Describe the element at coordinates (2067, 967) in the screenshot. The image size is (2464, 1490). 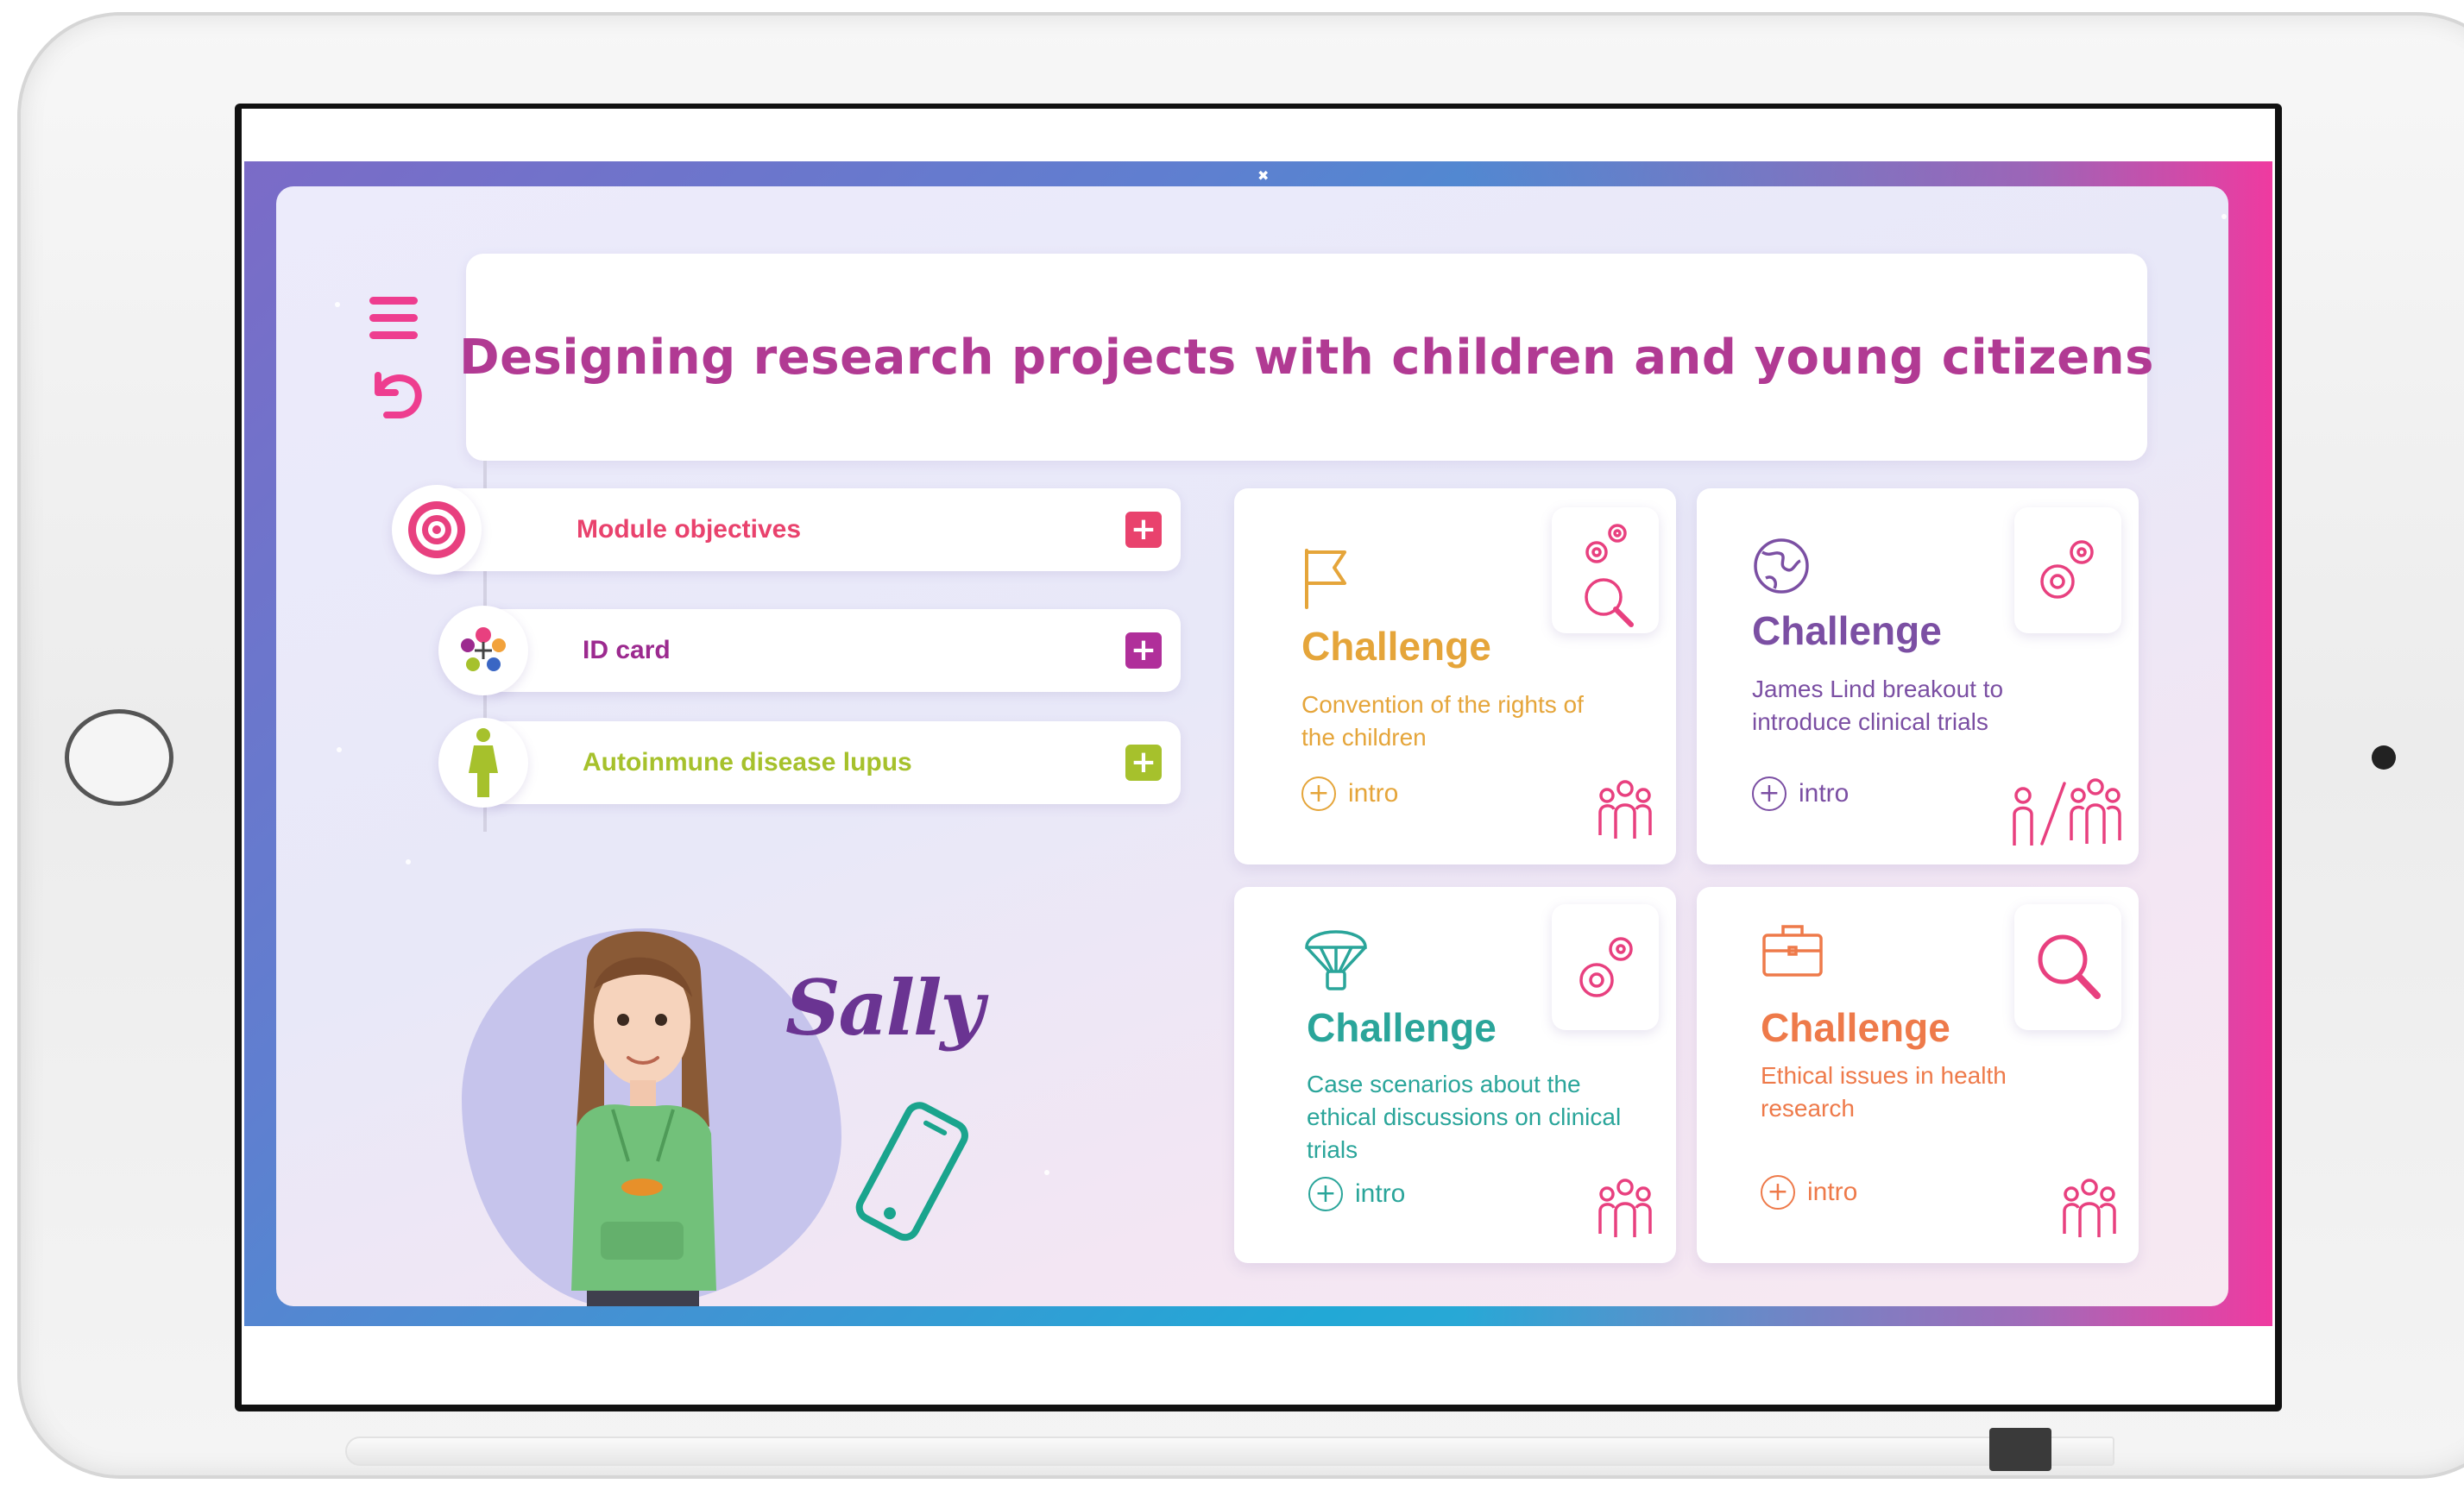
I see `search-icon` at that location.